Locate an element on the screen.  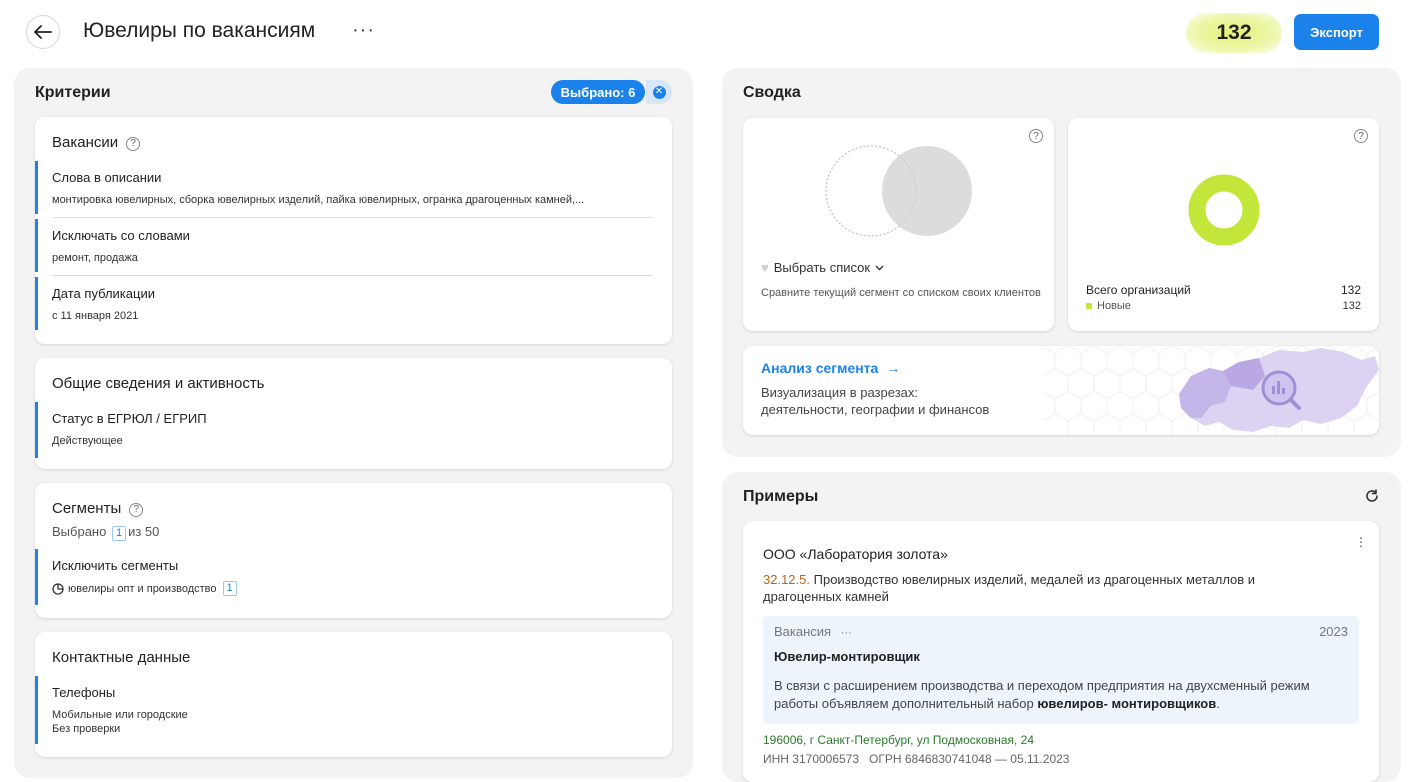
criteria-title: Критерии is located at coordinates (73, 92).